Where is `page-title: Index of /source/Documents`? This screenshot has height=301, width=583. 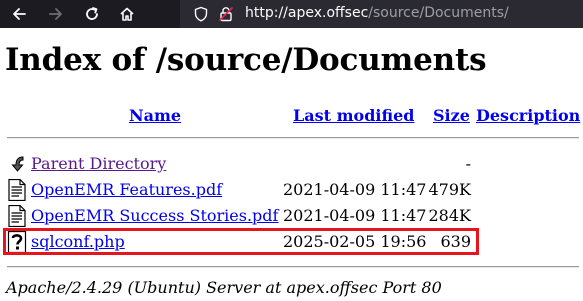
page-title: Index of /source/Documents is located at coordinates (246, 60).